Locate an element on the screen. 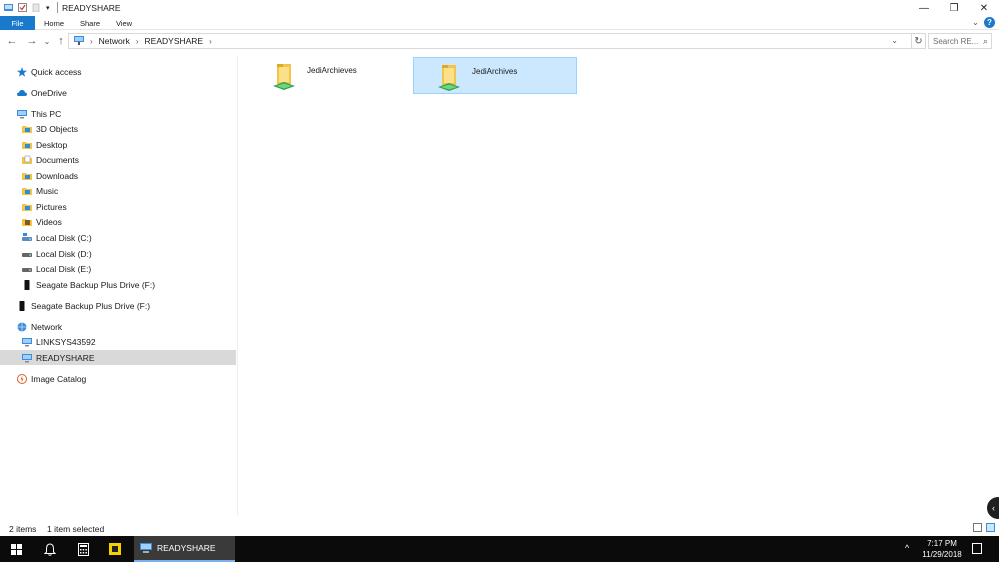  taskbar-app-label: READYSHARE is located at coordinates (186, 548).